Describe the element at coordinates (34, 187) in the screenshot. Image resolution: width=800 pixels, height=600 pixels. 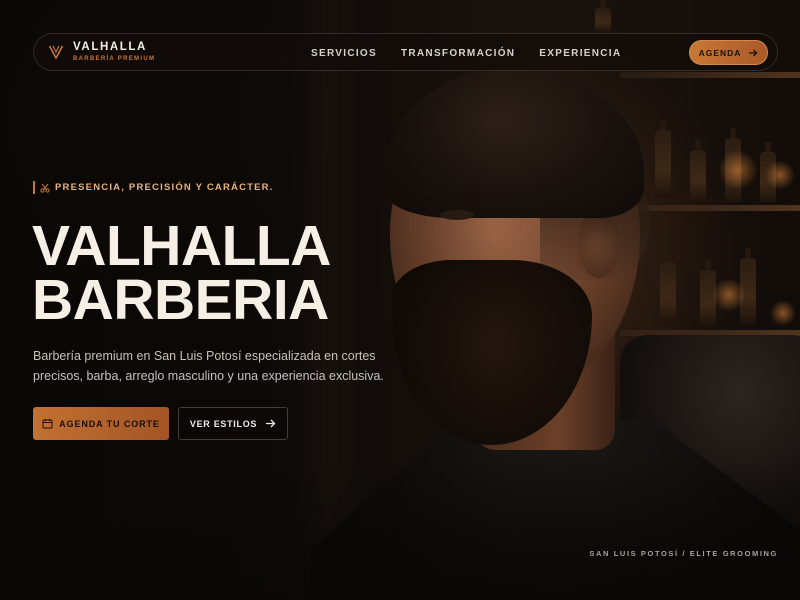
I see `eyebrow-accent-bar` at that location.